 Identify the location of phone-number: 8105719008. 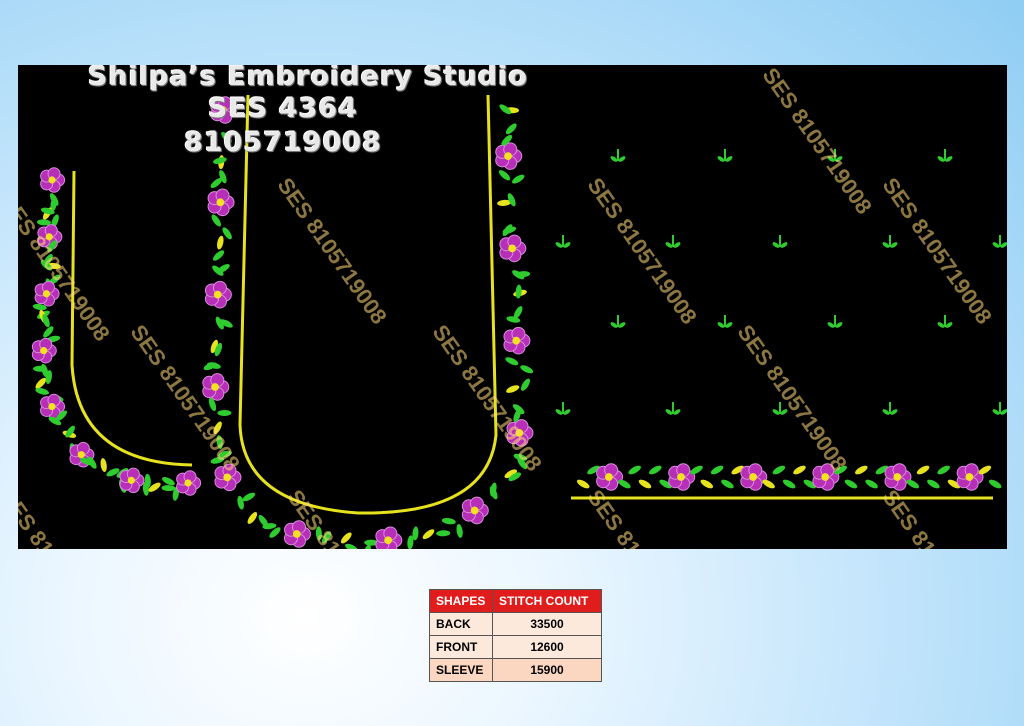
(283, 142).